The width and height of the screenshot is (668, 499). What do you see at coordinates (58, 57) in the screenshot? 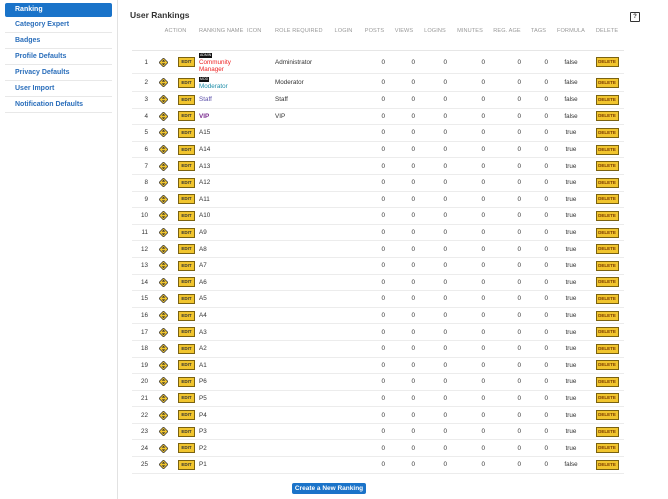
I see `sidebar-item-profile-defaults: Profile Defaults` at bounding box center [58, 57].